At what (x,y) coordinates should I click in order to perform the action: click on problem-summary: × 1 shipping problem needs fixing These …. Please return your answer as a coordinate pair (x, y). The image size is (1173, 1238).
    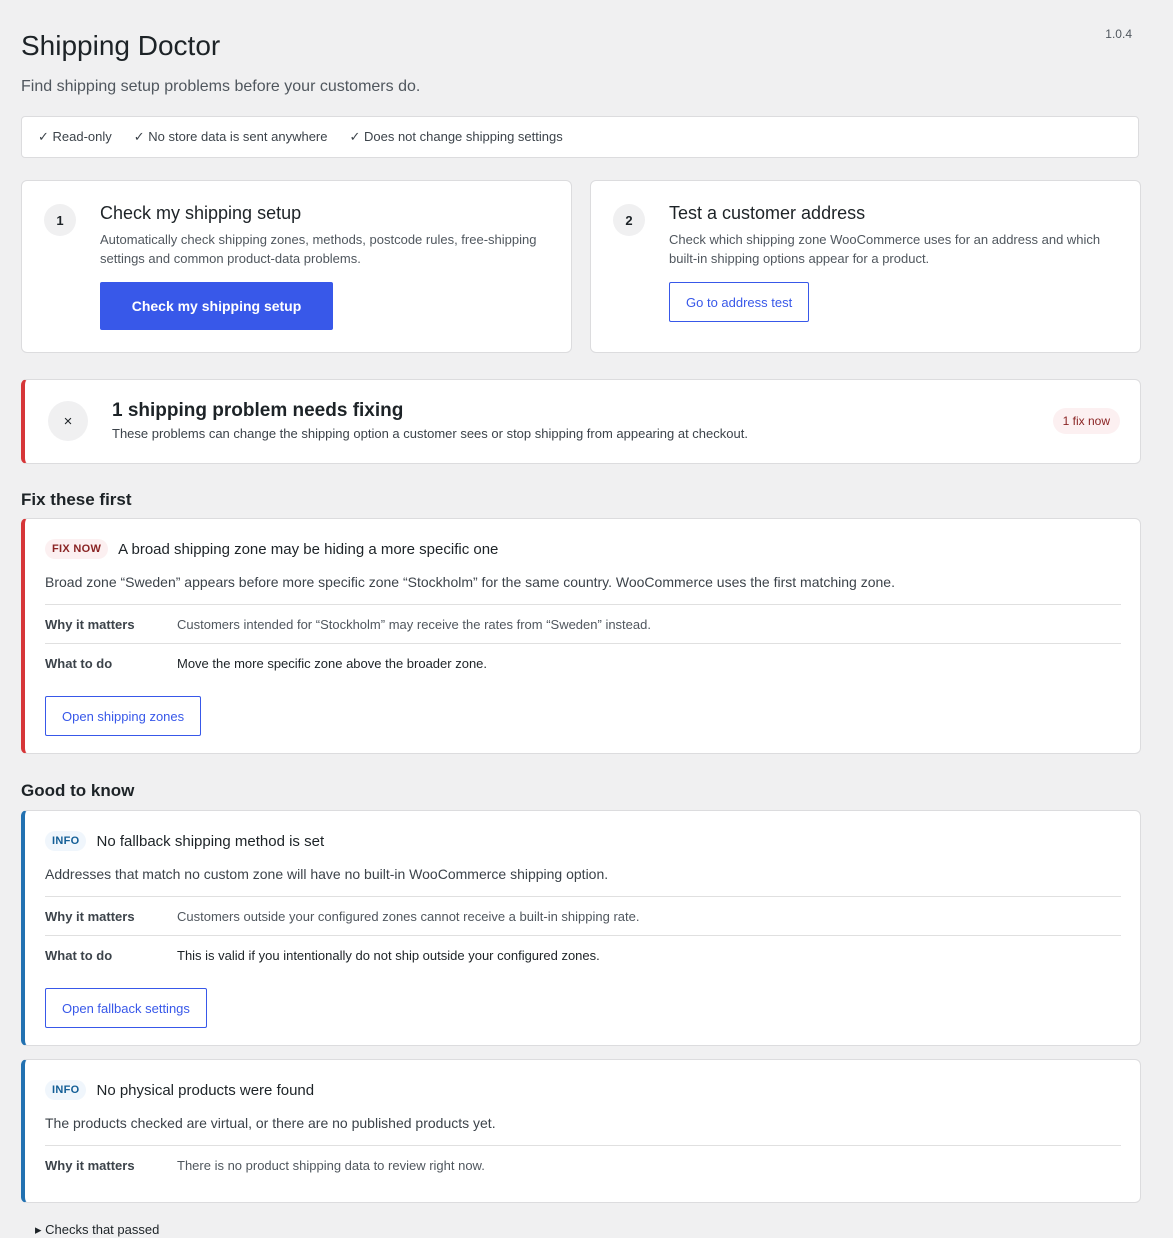
    Looking at the image, I should click on (581, 421).